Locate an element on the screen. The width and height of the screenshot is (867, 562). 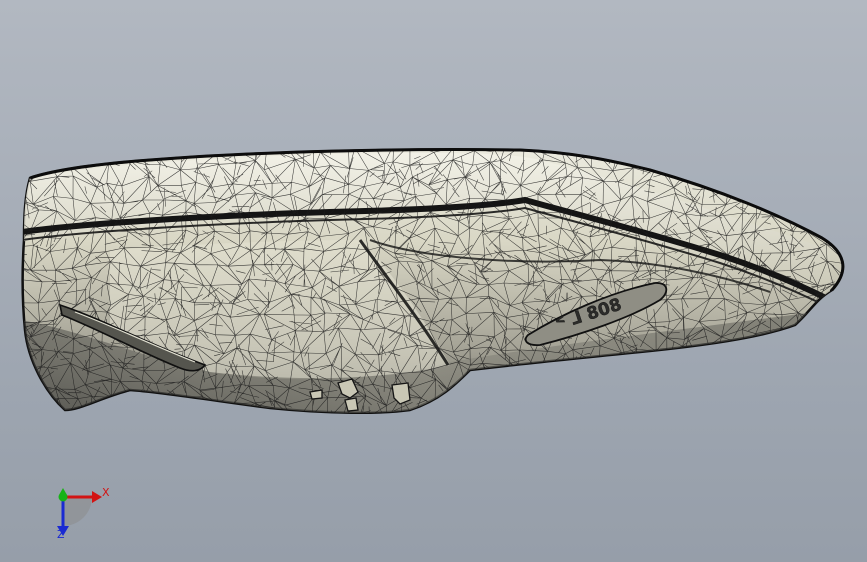
z-axis-label: Z is located at coordinates (61, 534).